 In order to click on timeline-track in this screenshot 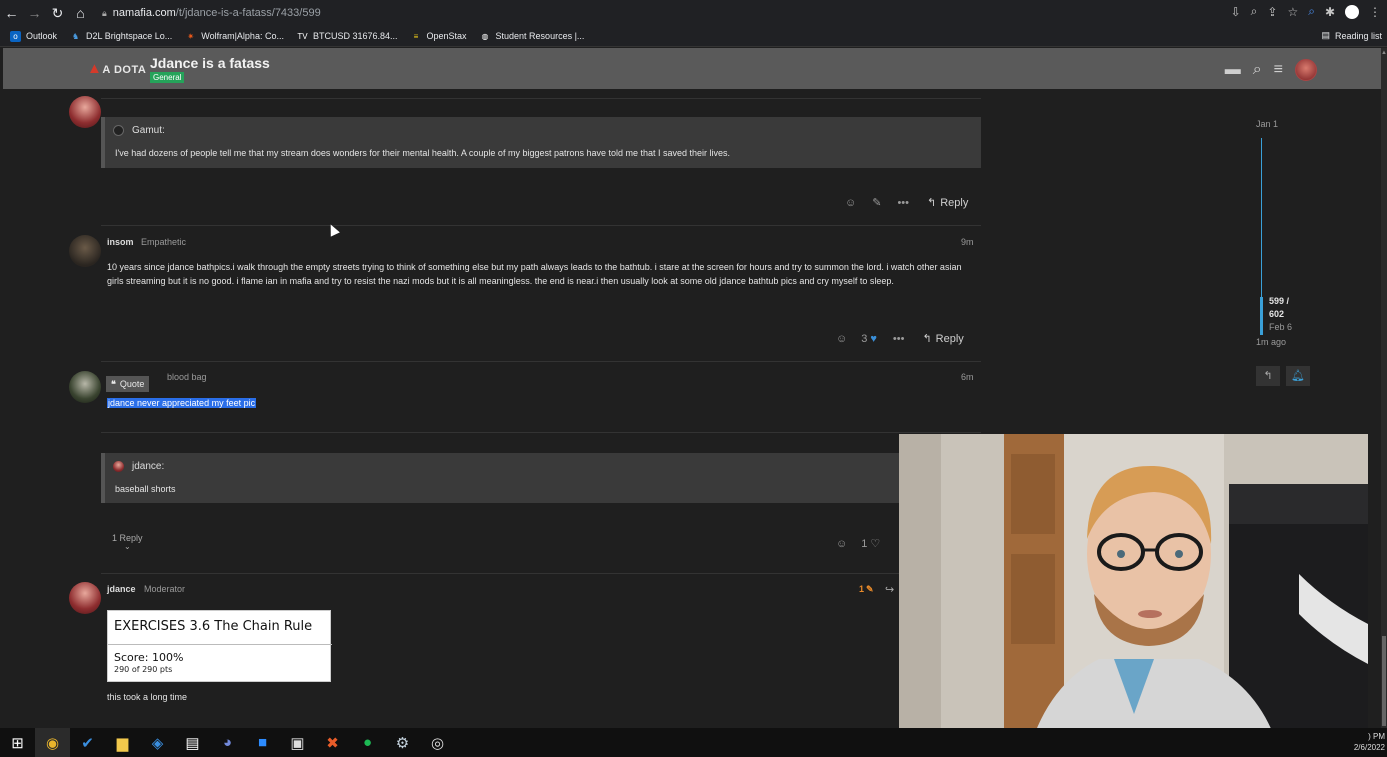, I will do `click(1261, 230)`.